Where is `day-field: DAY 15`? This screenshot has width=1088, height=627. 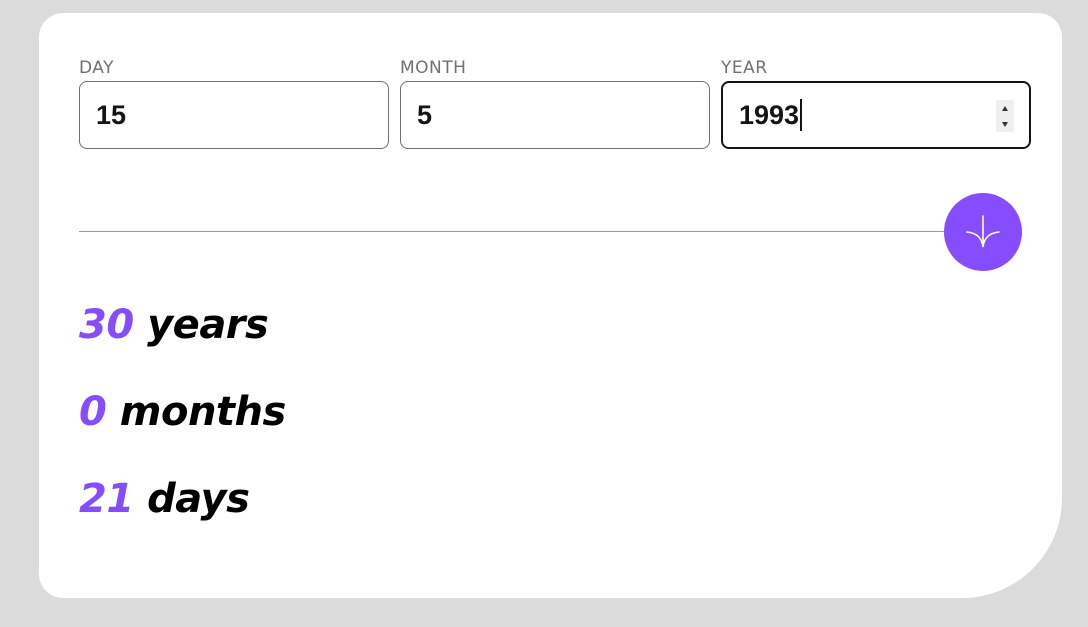 day-field: DAY 15 is located at coordinates (234, 103).